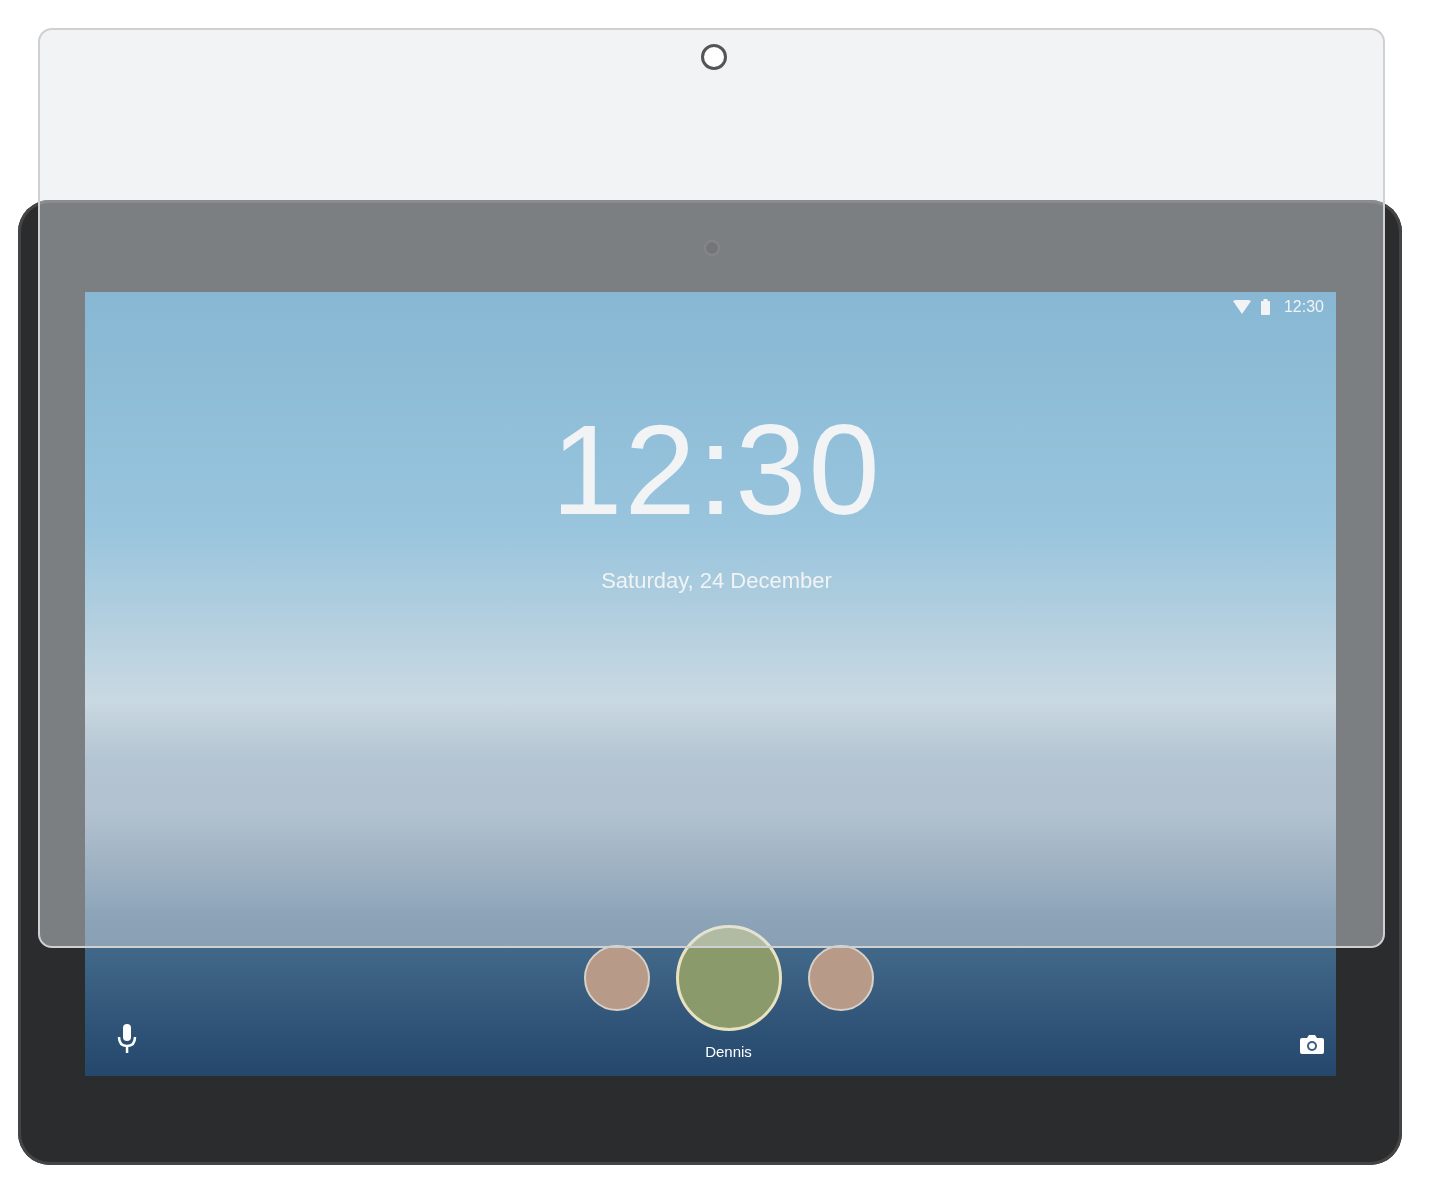  I want to click on camera-cutout-icon, so click(714, 57).